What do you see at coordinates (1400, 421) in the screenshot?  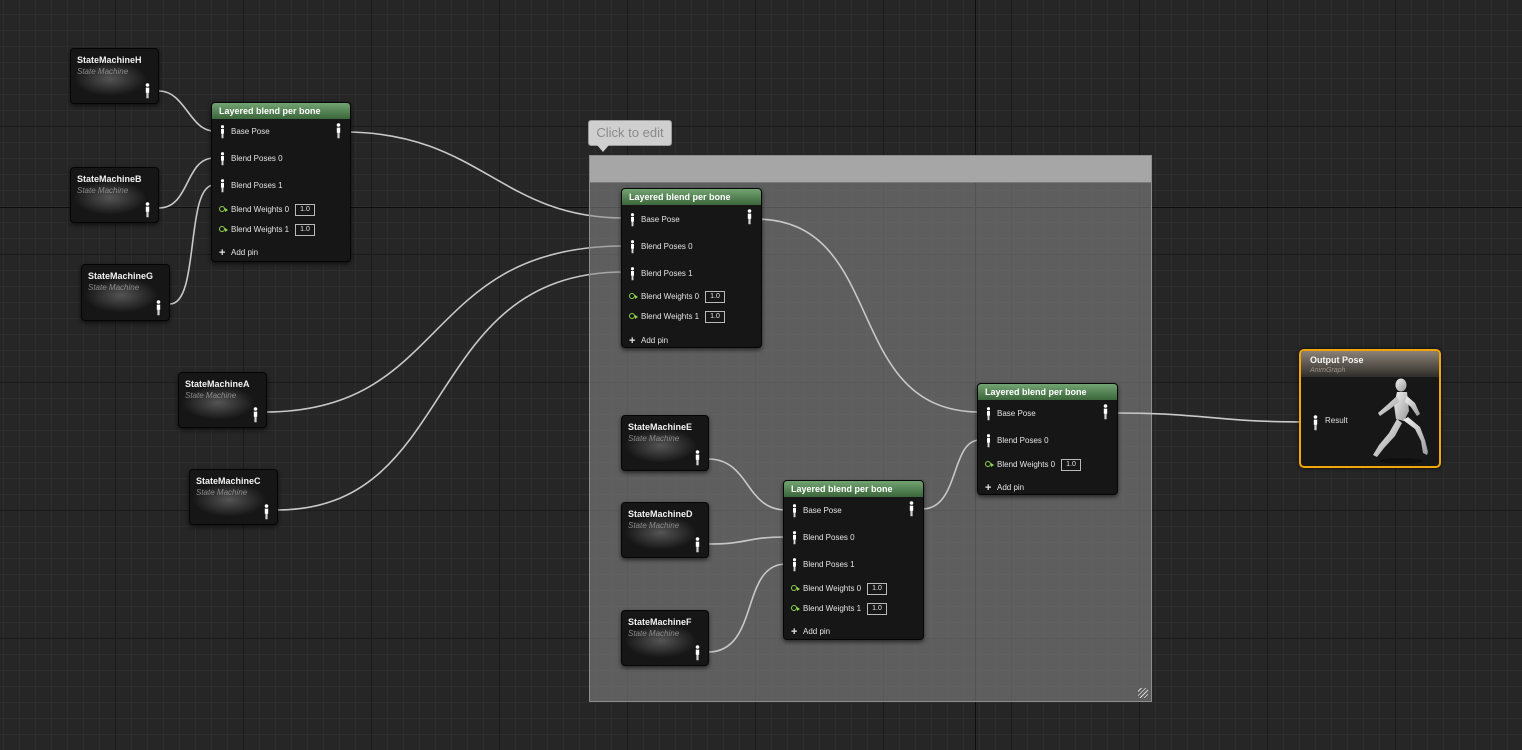 I see `running-mannequin-icon` at bounding box center [1400, 421].